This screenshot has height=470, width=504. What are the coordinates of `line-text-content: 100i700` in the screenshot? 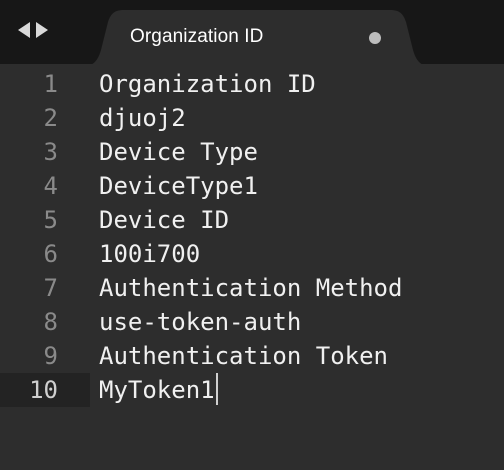 It's located at (150, 254).